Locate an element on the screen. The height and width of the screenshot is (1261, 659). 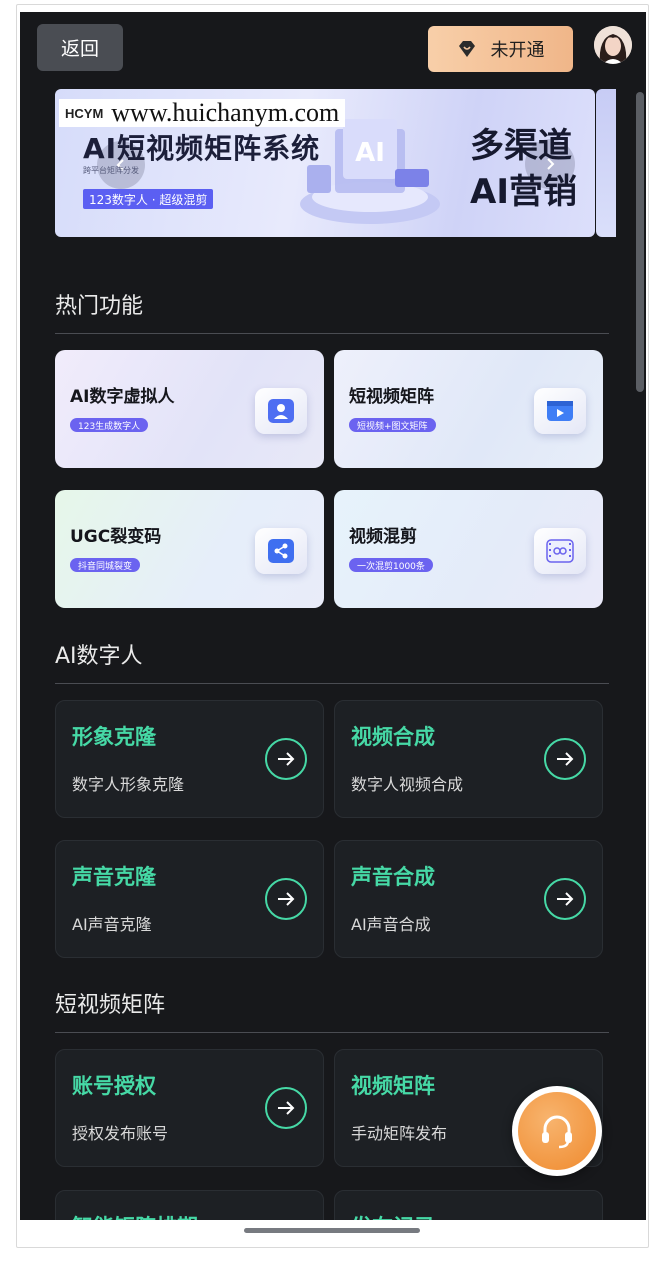
watermark: HCYM www.huichanym.com is located at coordinates (202, 112).